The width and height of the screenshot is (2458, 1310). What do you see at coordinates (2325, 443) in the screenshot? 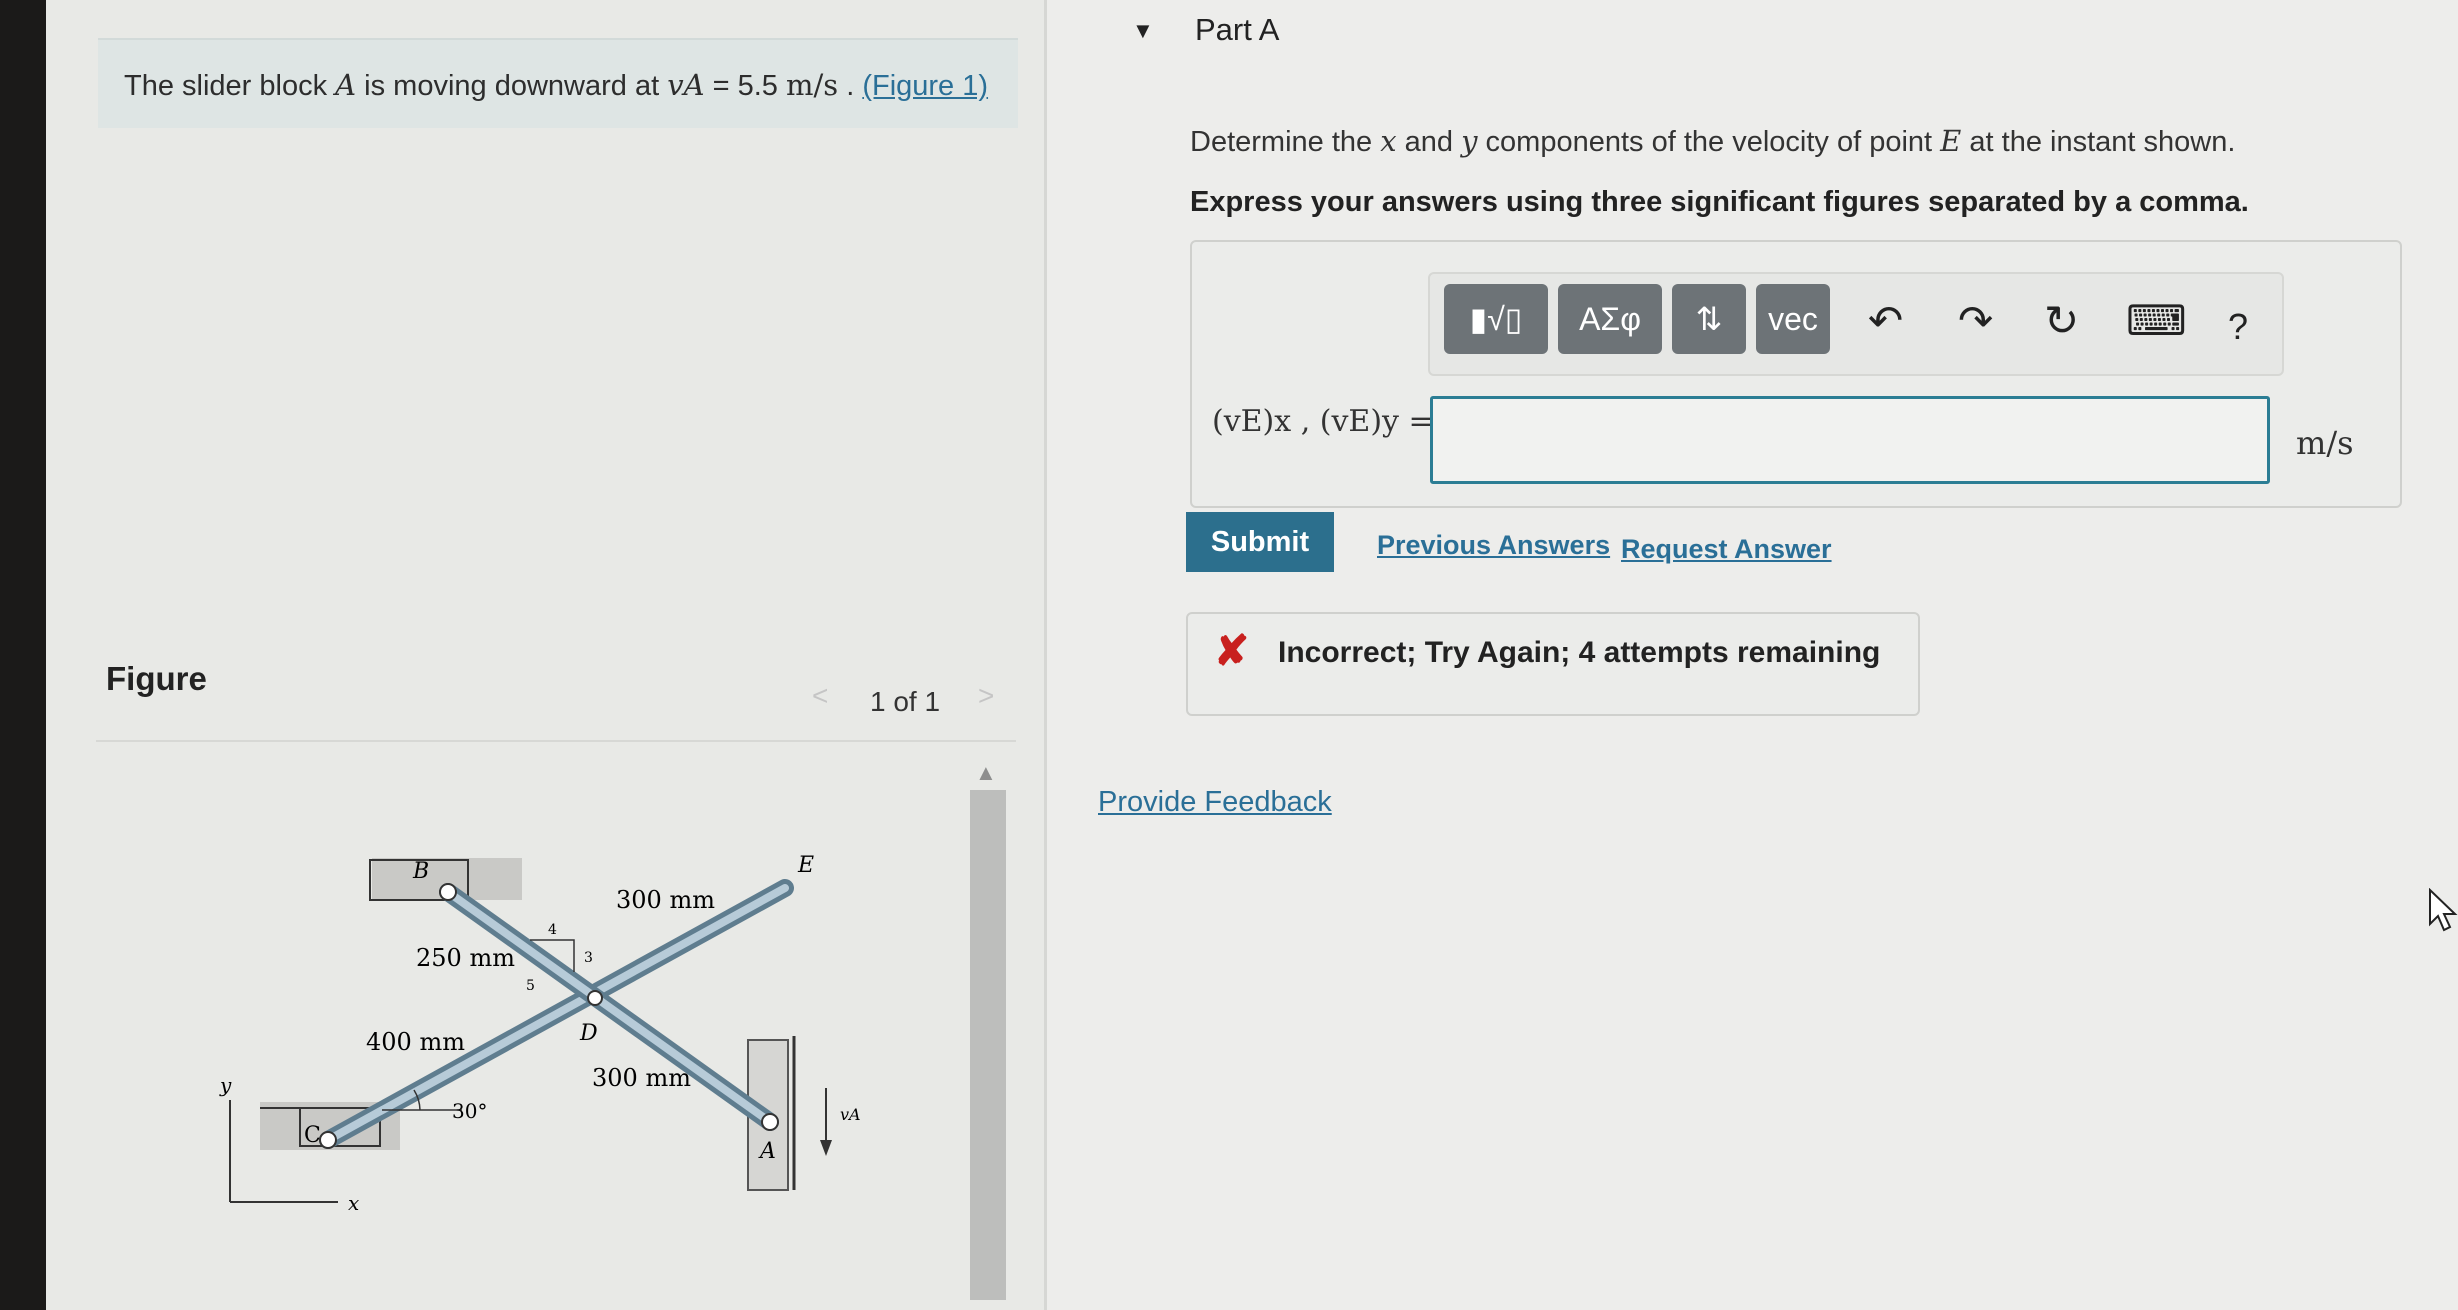
I see `answer-unit: m/s` at bounding box center [2325, 443].